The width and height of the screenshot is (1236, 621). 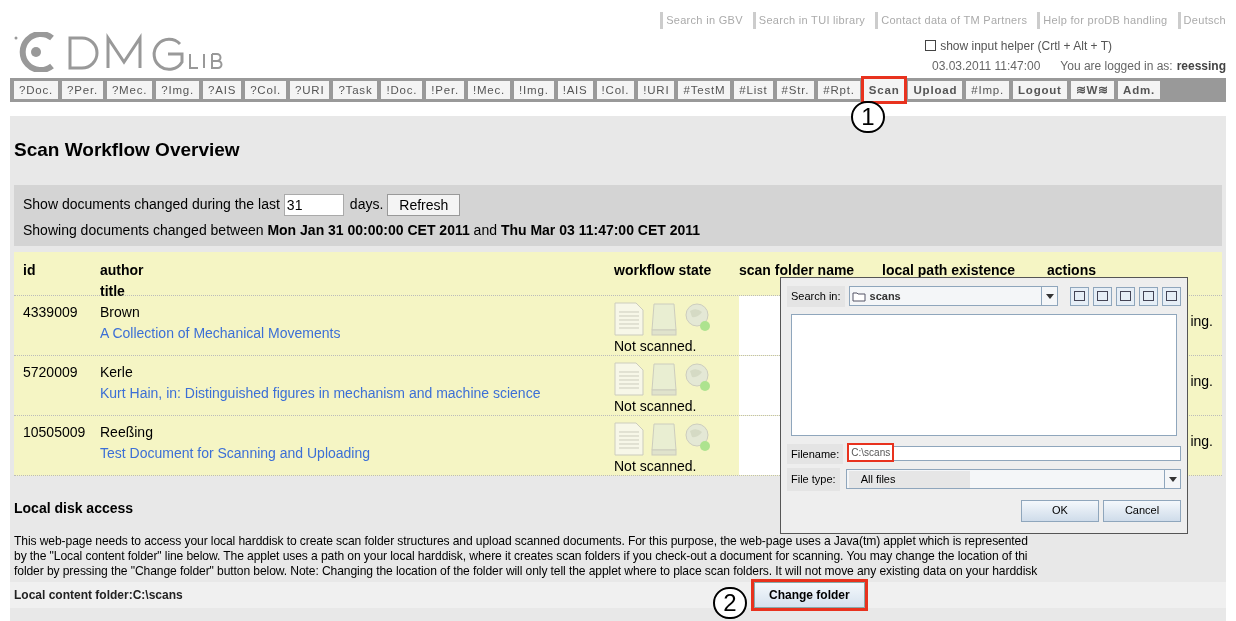 What do you see at coordinates (265, 90) in the screenshot?
I see `nav-button: ?Col.` at bounding box center [265, 90].